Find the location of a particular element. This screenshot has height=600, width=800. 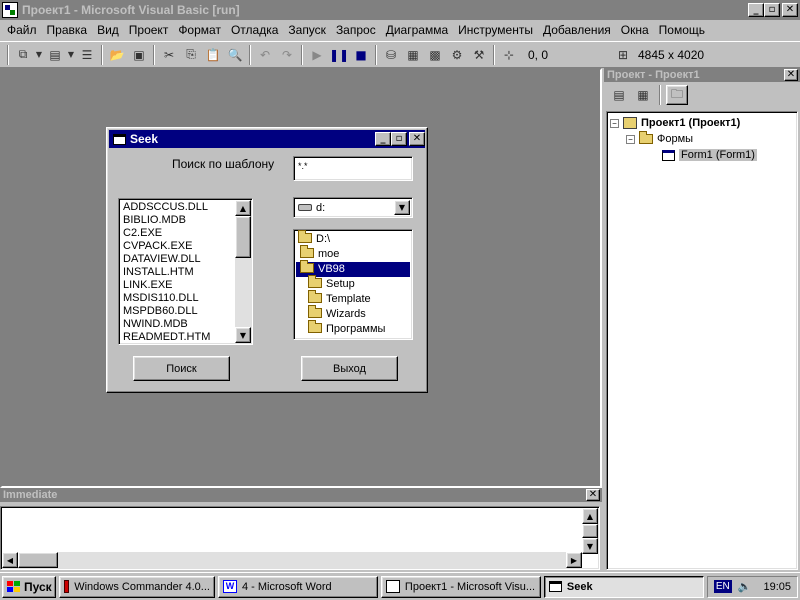

start-button: Пуск is located at coordinates (29, 586).